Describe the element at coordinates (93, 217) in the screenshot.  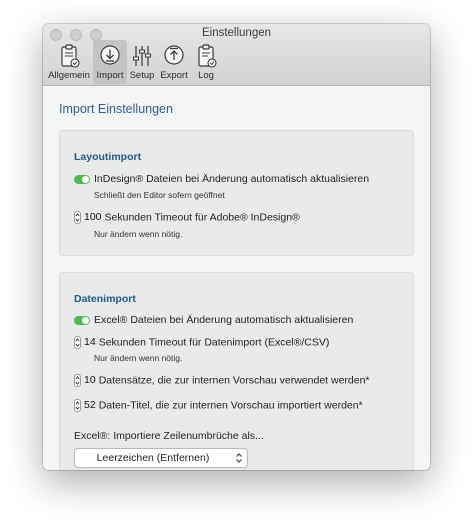
I see `indesign-timeout-value: 100` at that location.